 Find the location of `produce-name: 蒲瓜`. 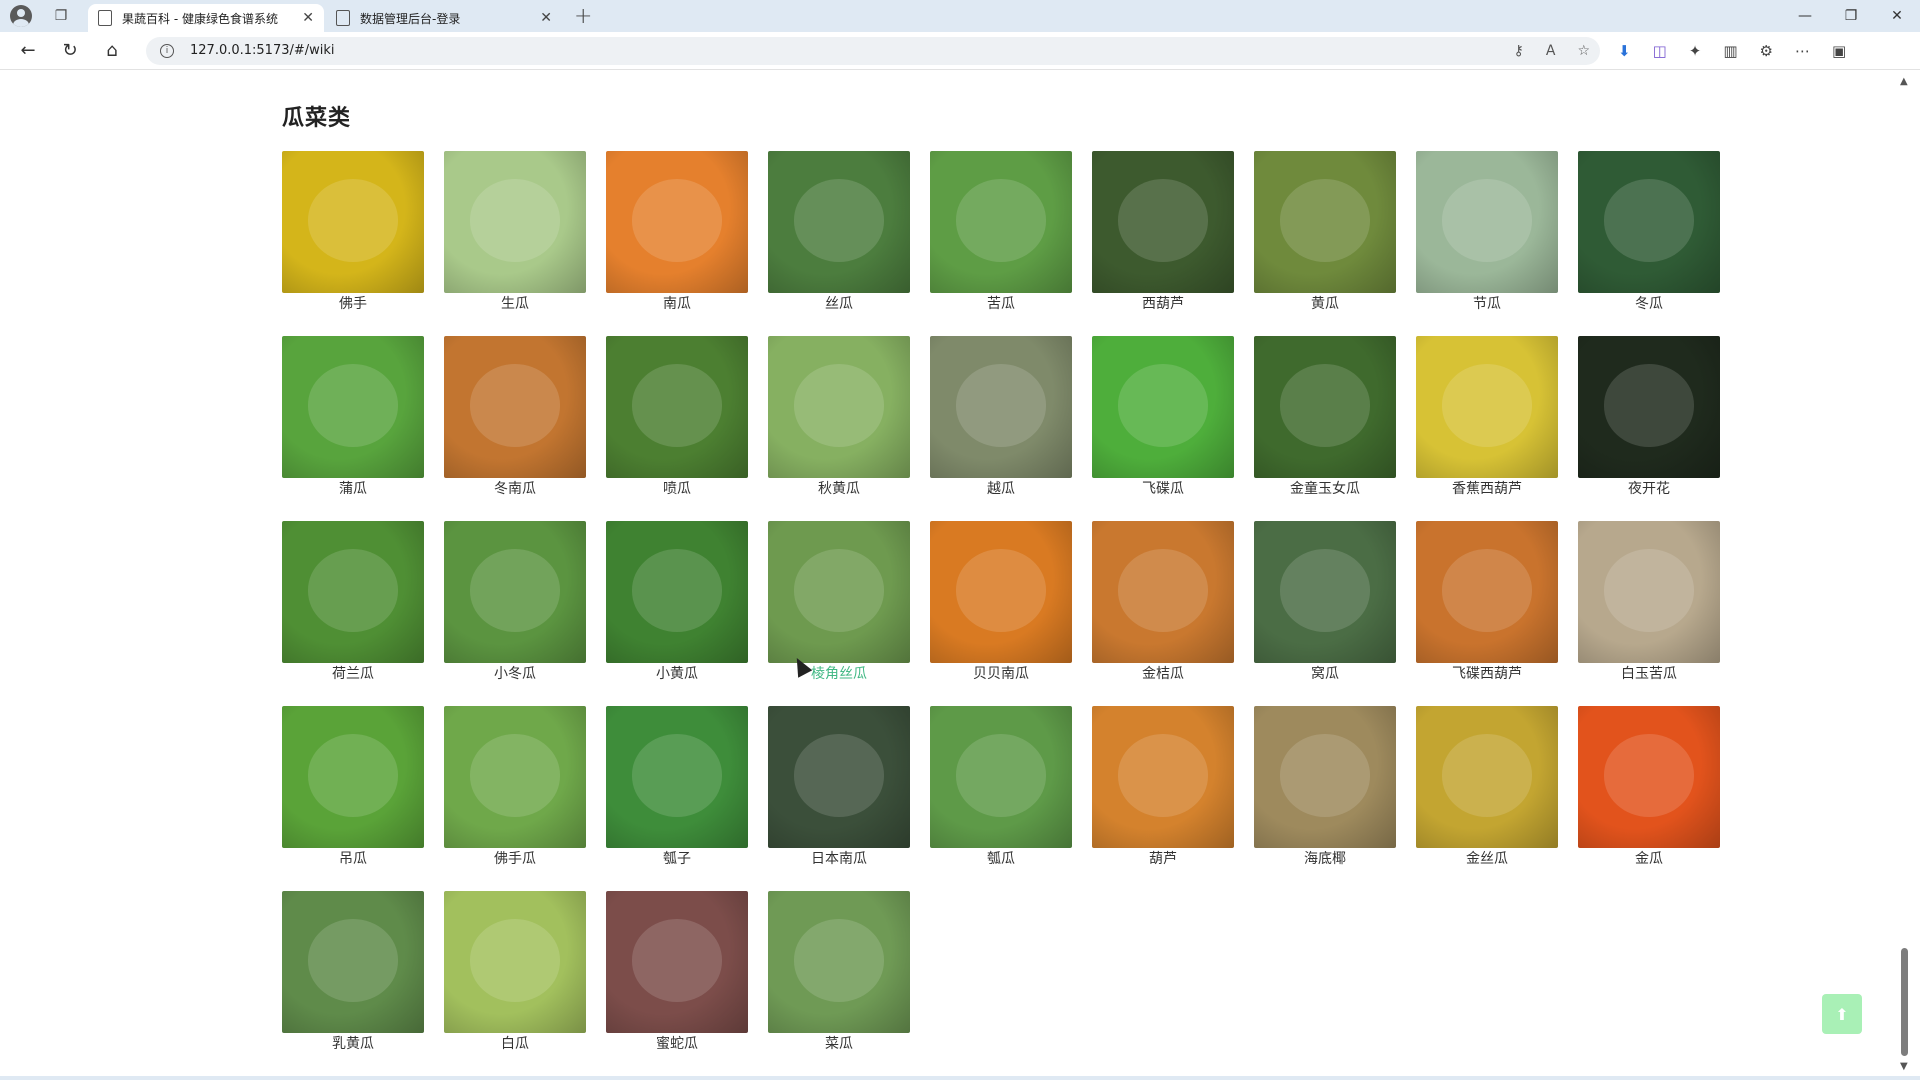

produce-name: 蒲瓜 is located at coordinates (353, 489).